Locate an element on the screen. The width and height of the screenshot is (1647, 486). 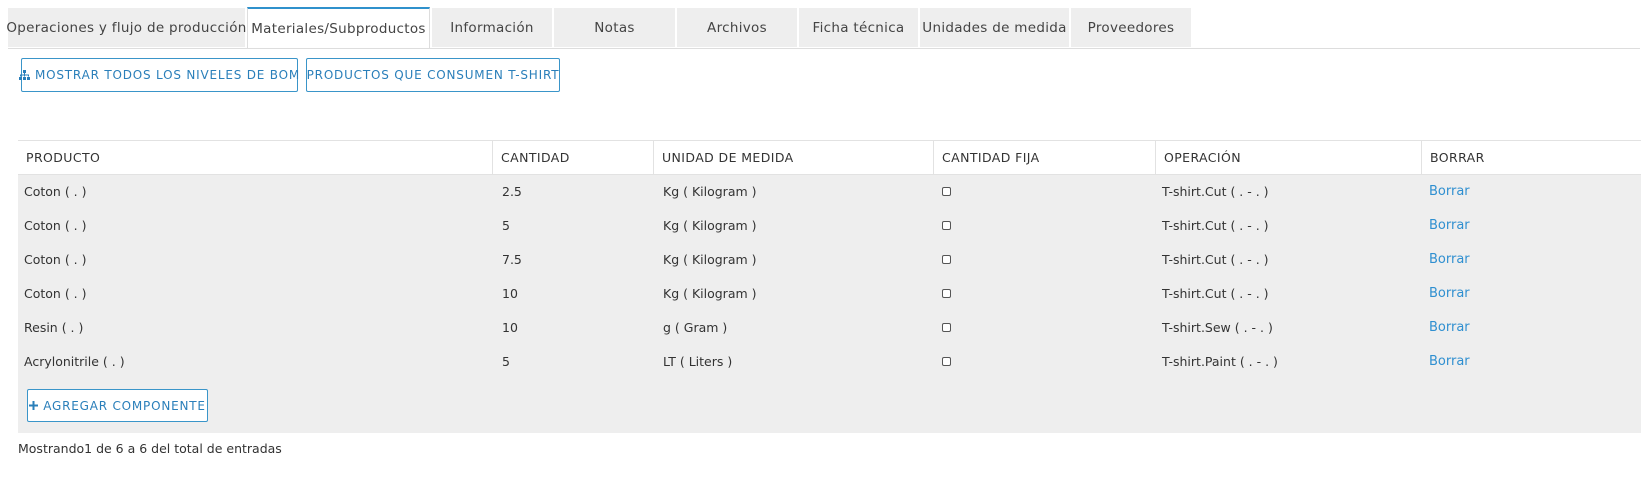
tab-notas: Notas is located at coordinates (614, 27).